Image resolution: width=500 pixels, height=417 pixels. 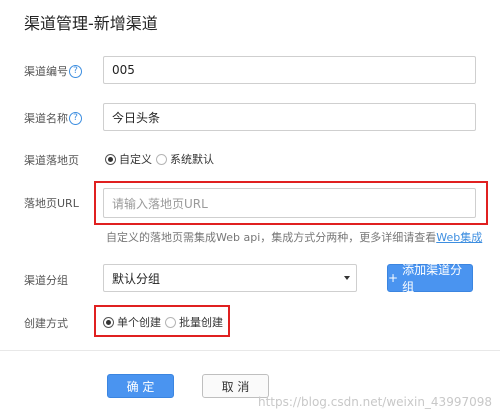 I want to click on create-mode-label: 创建方式, so click(x=46, y=323).